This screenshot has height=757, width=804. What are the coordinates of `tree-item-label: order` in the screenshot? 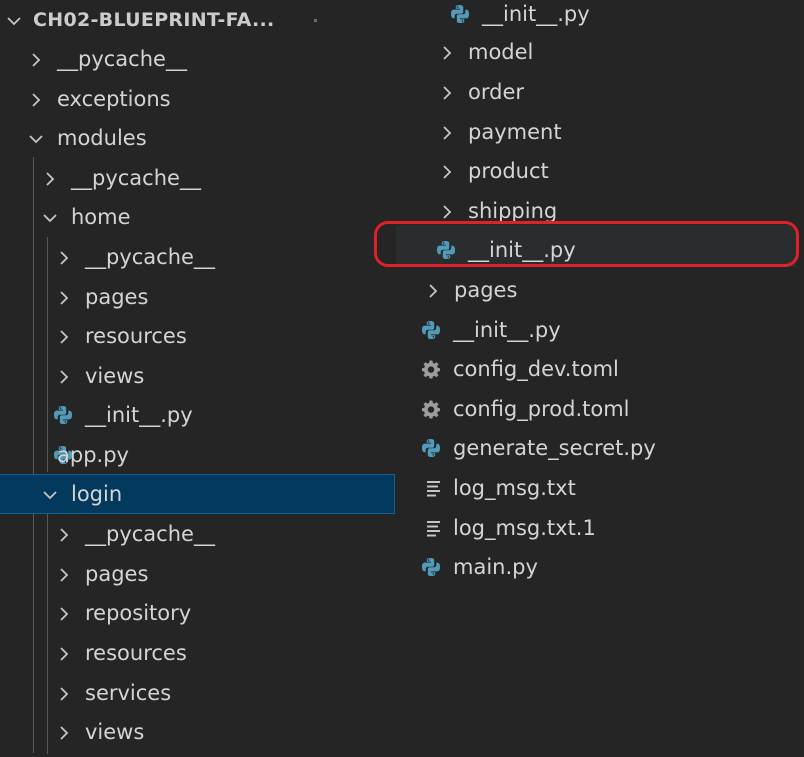 It's located at (496, 92).